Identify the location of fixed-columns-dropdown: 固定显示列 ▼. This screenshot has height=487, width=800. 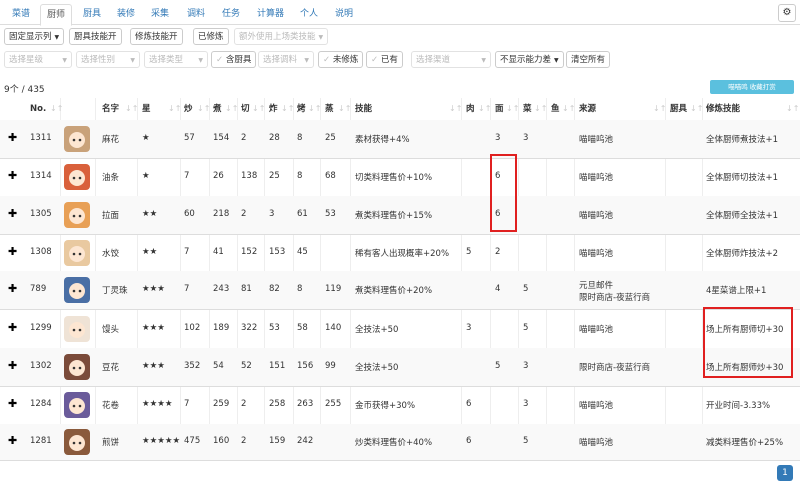
(34, 36).